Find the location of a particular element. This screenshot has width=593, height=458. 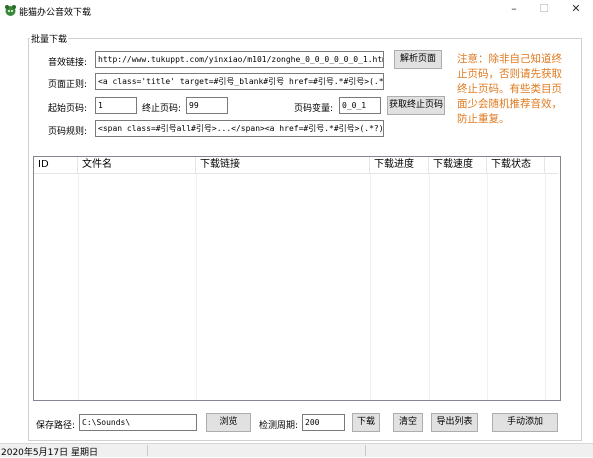

column-header-filename: 文件名 is located at coordinates (137, 165).